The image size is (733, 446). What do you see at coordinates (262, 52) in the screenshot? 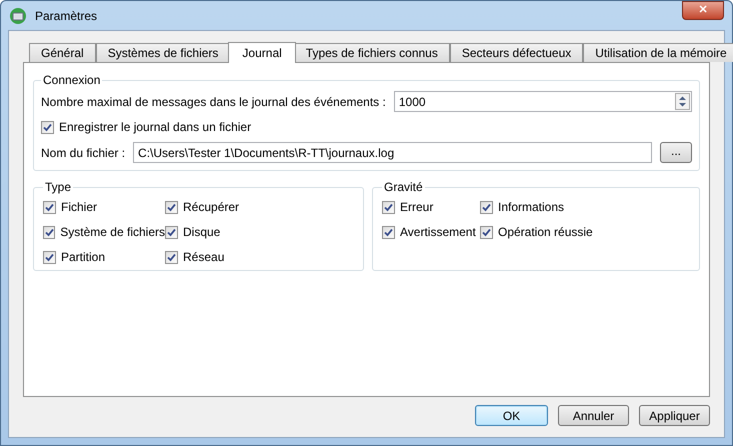
I see `tab: Journal` at bounding box center [262, 52].